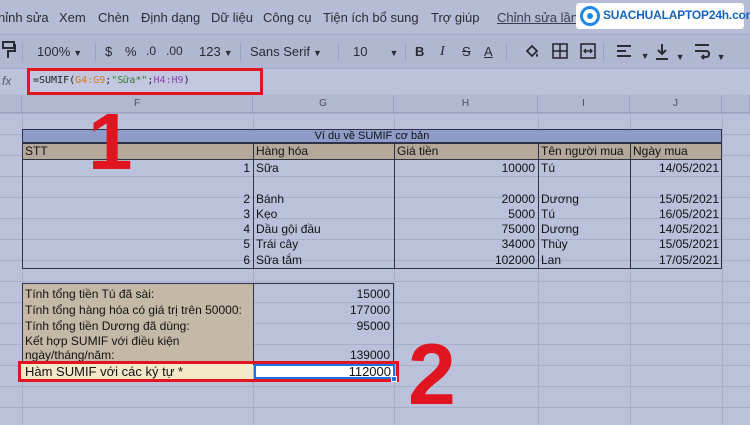 Image resolution: width=750 pixels, height=425 pixels. Describe the element at coordinates (455, 17) in the screenshot. I see `menu-help: Trợ giúp` at that location.